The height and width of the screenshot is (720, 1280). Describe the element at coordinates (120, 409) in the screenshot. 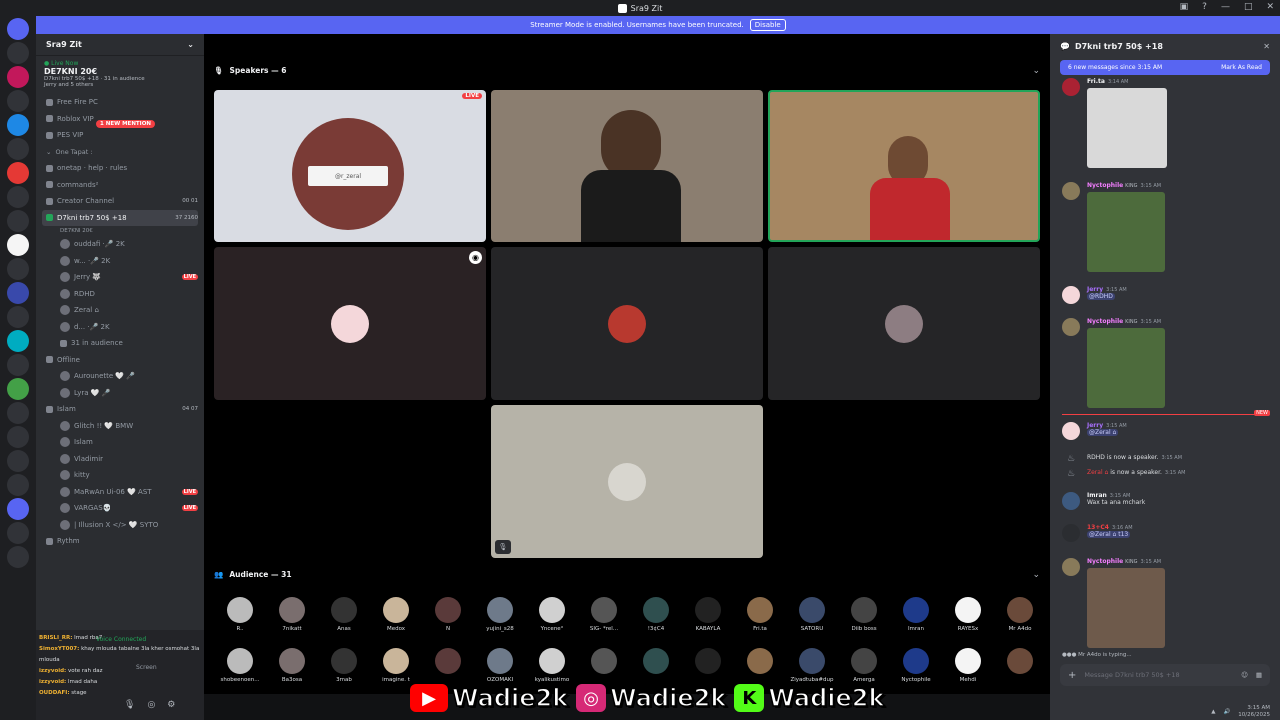

I see `voice-channel: Islam 04 07` at that location.